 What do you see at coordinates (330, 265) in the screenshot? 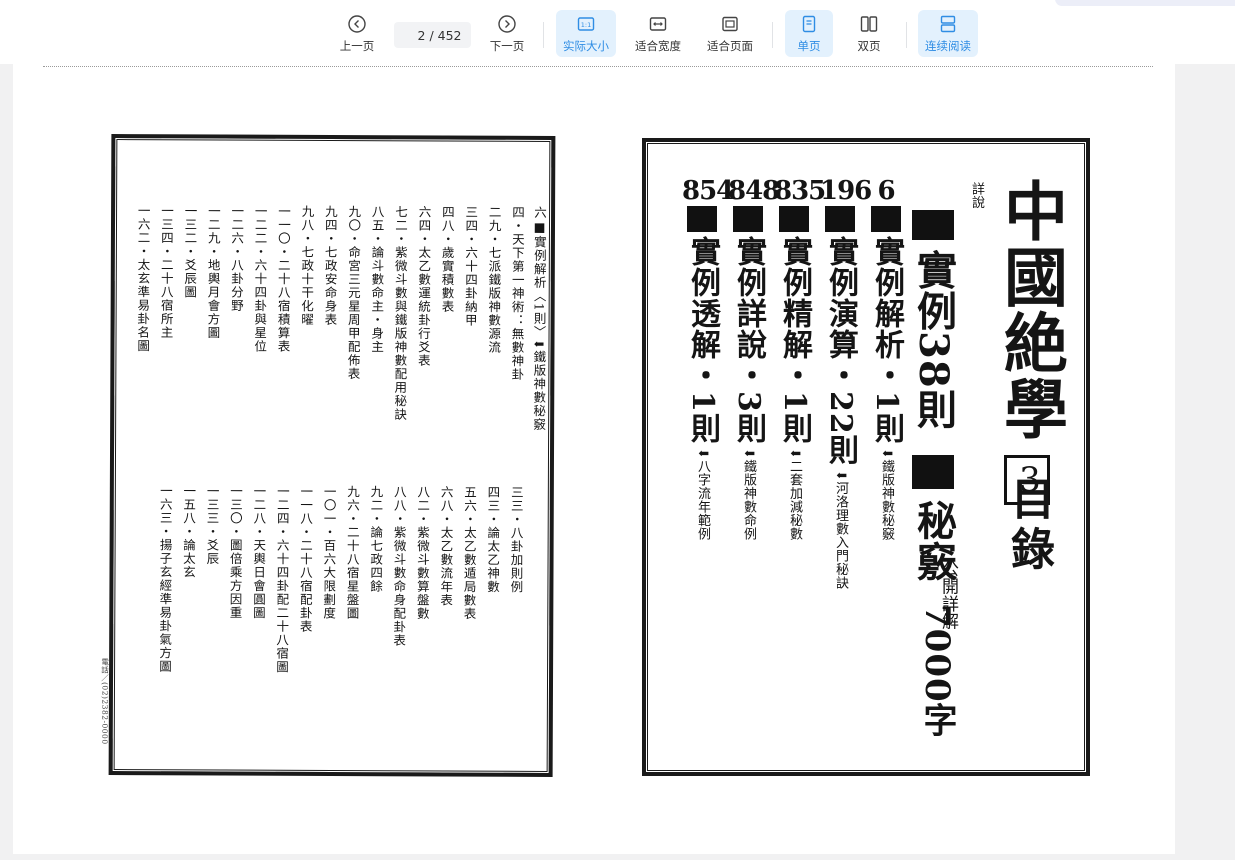
I see `toc-entry: 九四・七政安命身表` at bounding box center [330, 265].